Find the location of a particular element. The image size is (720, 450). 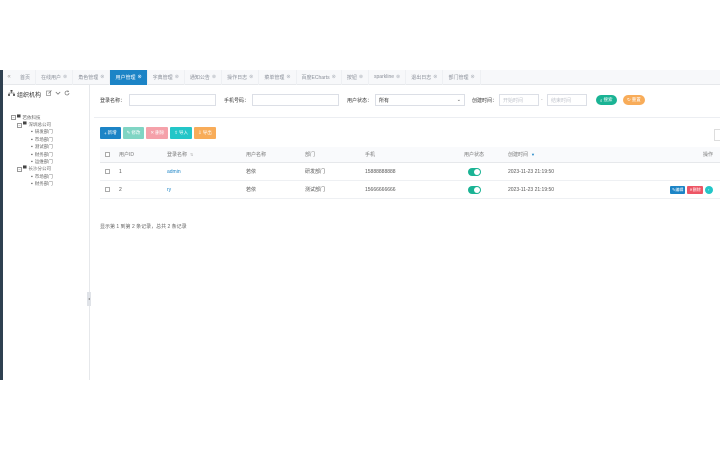

tab-label: 用户管理 is located at coordinates (125, 77).